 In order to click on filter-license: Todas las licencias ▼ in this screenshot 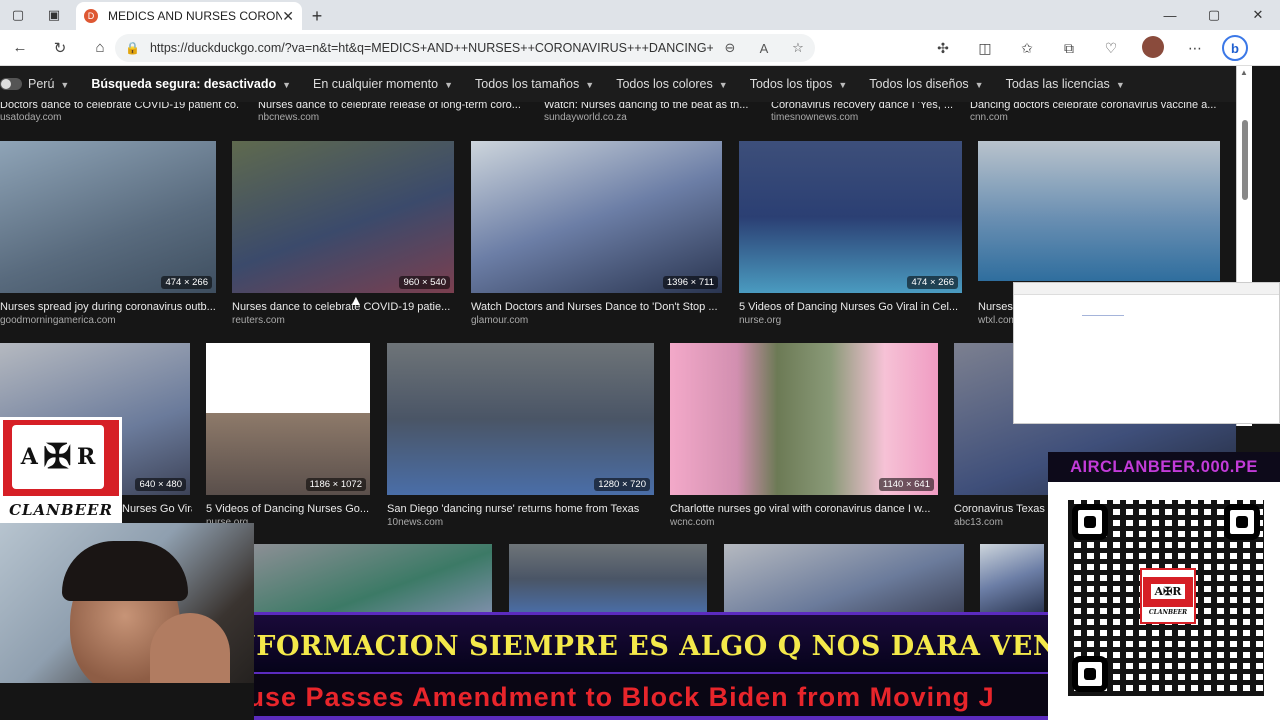, I will do `click(1065, 84)`.